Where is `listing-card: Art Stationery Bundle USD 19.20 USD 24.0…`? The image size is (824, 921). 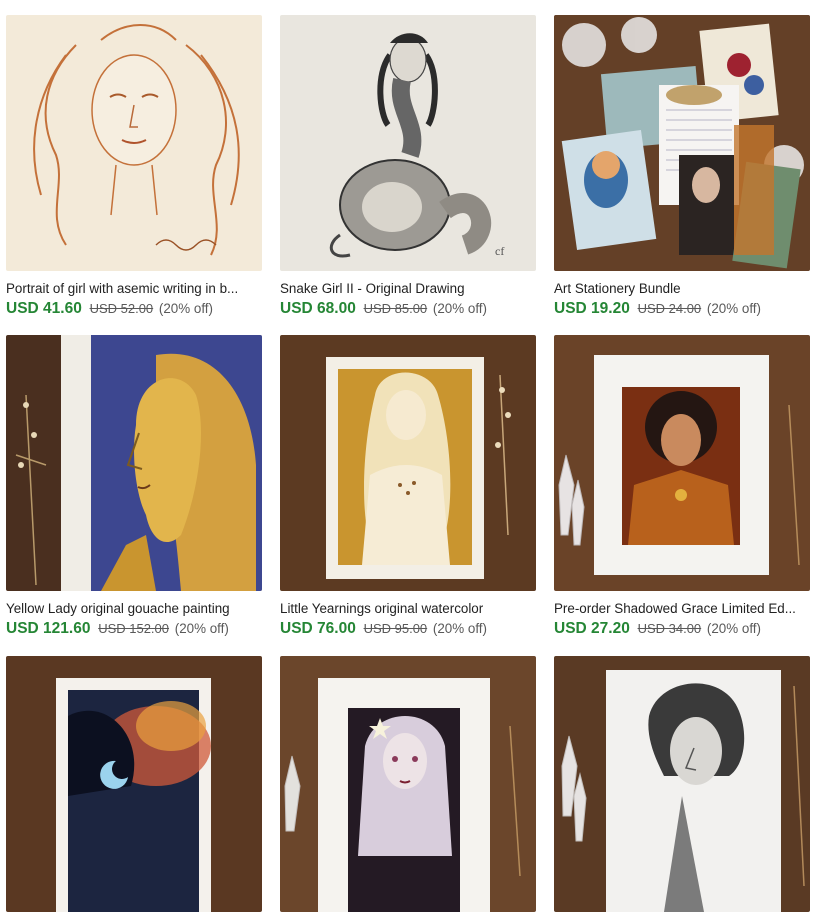
listing-card: Art Stationery Bundle USD 19.20 USD 24.0… is located at coordinates (682, 166).